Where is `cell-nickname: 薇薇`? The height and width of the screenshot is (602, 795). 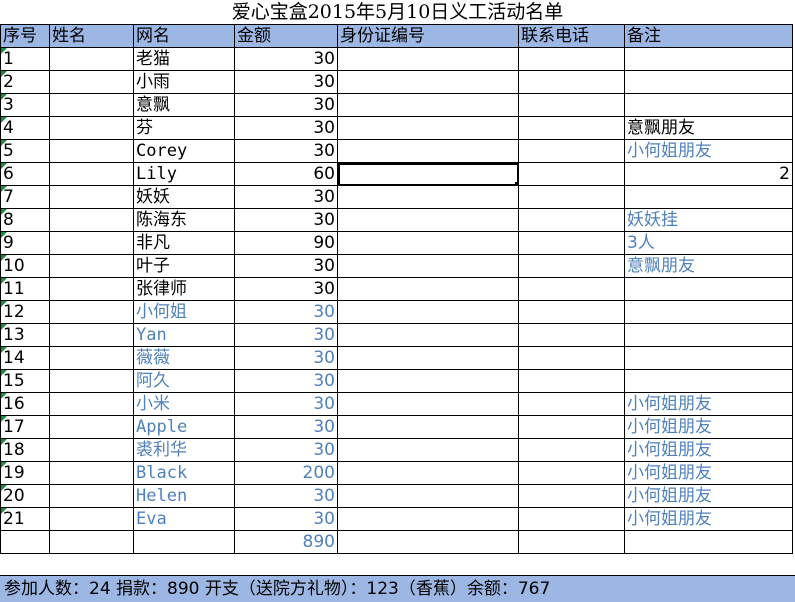
cell-nickname: 薇薇 is located at coordinates (184, 358).